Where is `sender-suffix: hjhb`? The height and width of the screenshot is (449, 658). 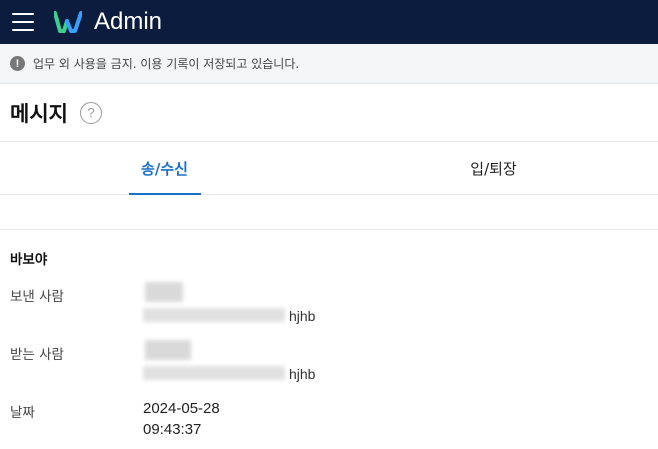
sender-suffix: hjhb is located at coordinates (302, 316).